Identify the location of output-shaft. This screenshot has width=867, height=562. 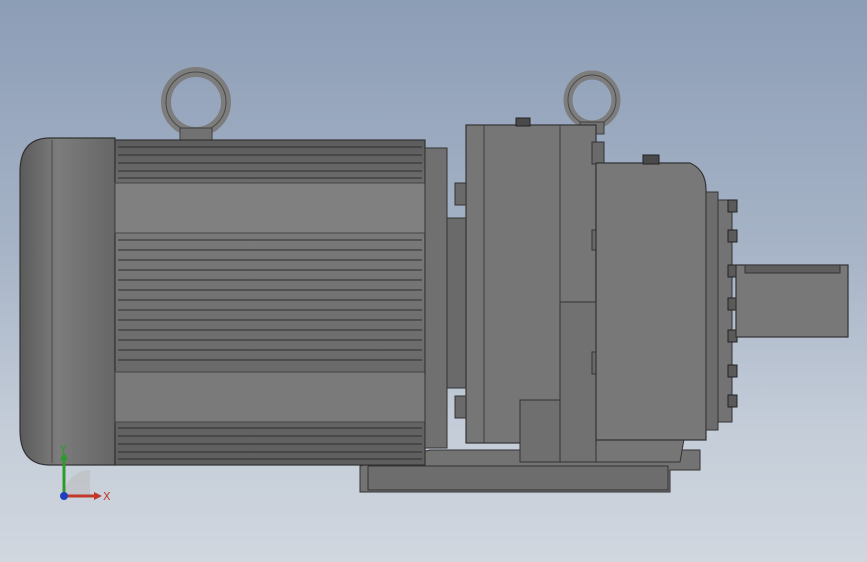
(792, 301).